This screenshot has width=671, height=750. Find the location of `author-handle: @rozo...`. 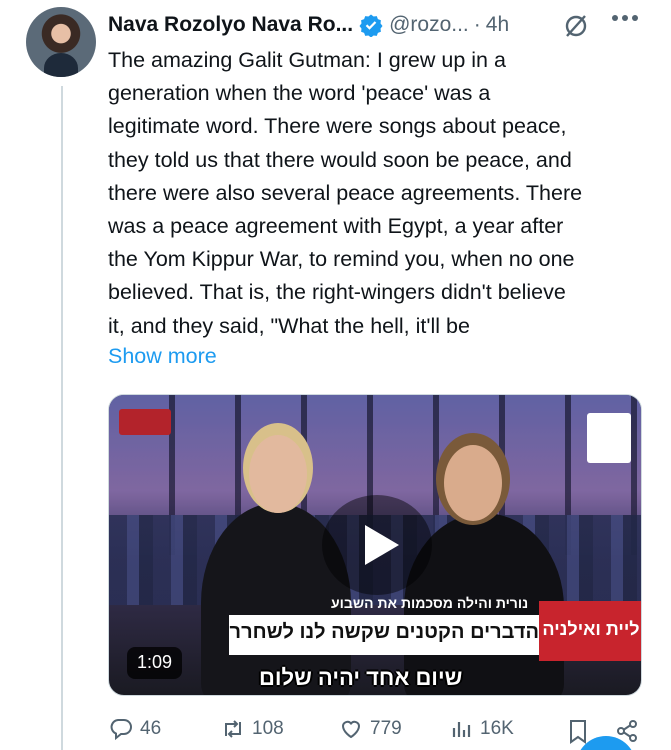

author-handle: @rozo... is located at coordinates (429, 25).